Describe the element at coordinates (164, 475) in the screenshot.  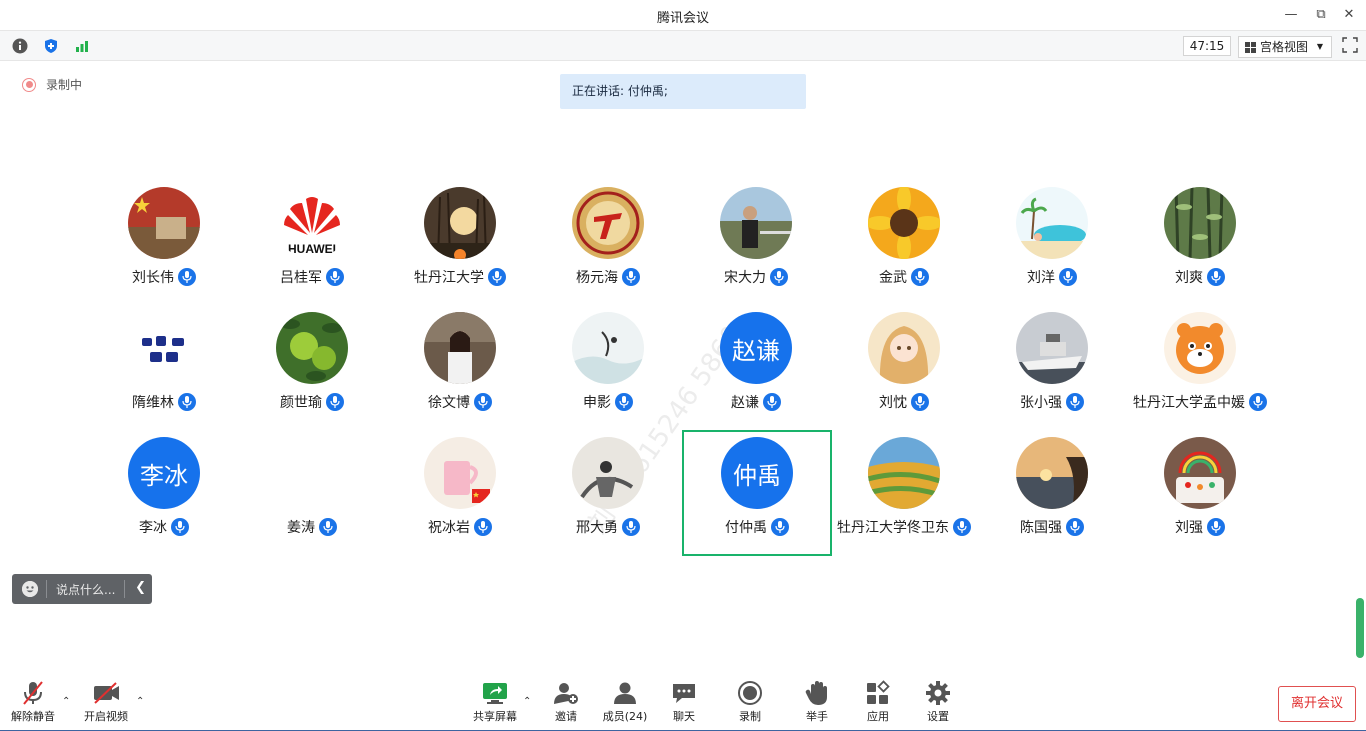
I see `avatar-initials: 李冰` at that location.